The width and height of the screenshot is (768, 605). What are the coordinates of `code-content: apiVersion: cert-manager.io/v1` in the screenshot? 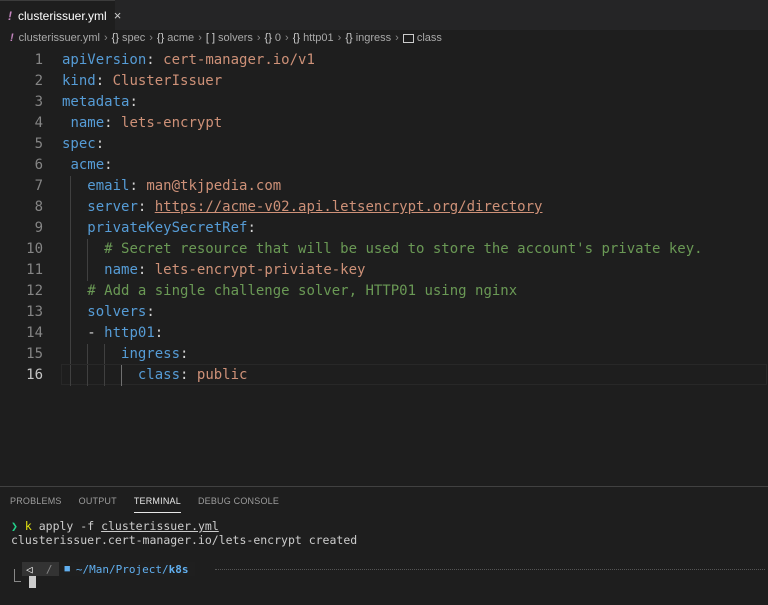 It's located at (188, 60).